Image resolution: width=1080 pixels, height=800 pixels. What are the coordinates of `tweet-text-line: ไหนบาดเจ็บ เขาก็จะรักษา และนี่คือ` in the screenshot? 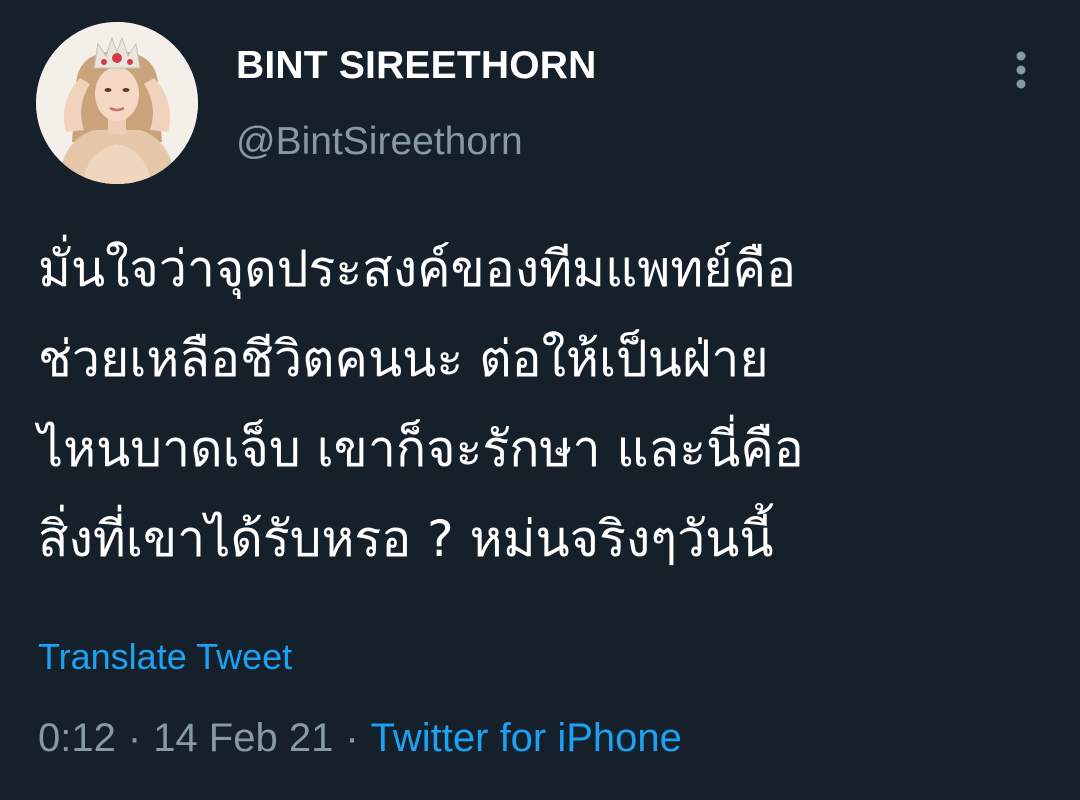 It's located at (421, 449).